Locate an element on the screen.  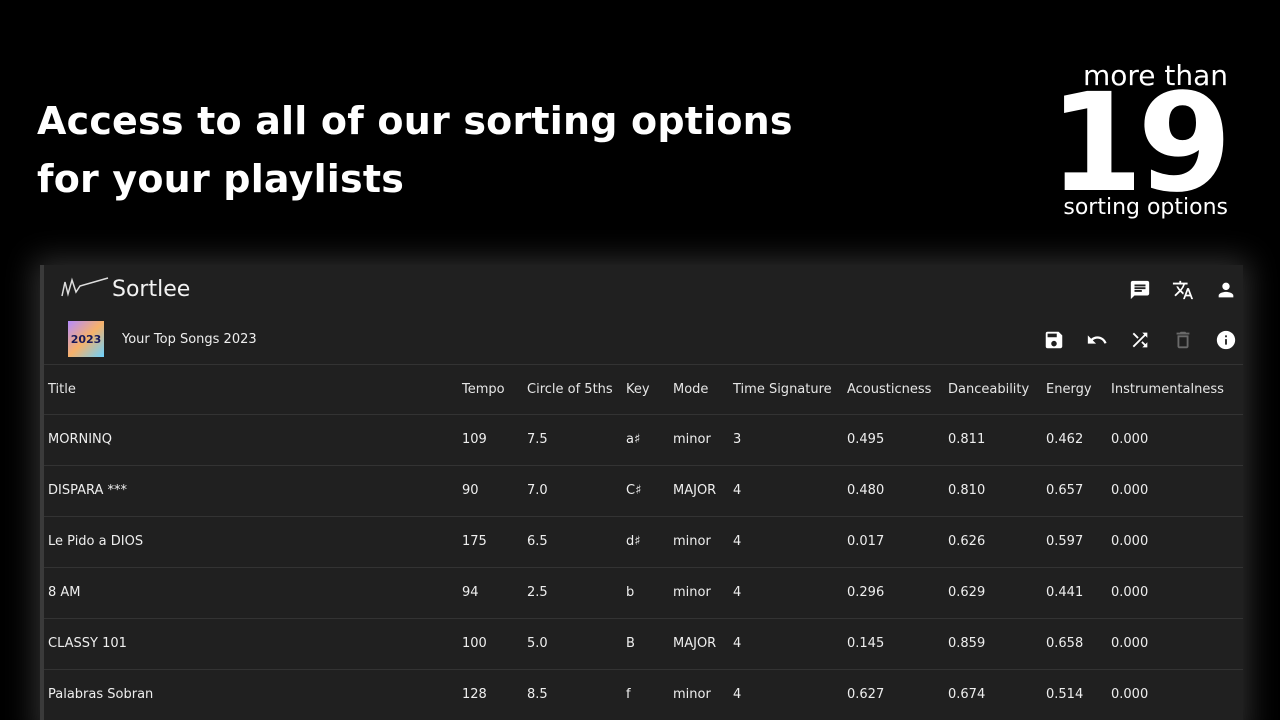
cell-acousticness: 0.627 is located at coordinates (897, 694).